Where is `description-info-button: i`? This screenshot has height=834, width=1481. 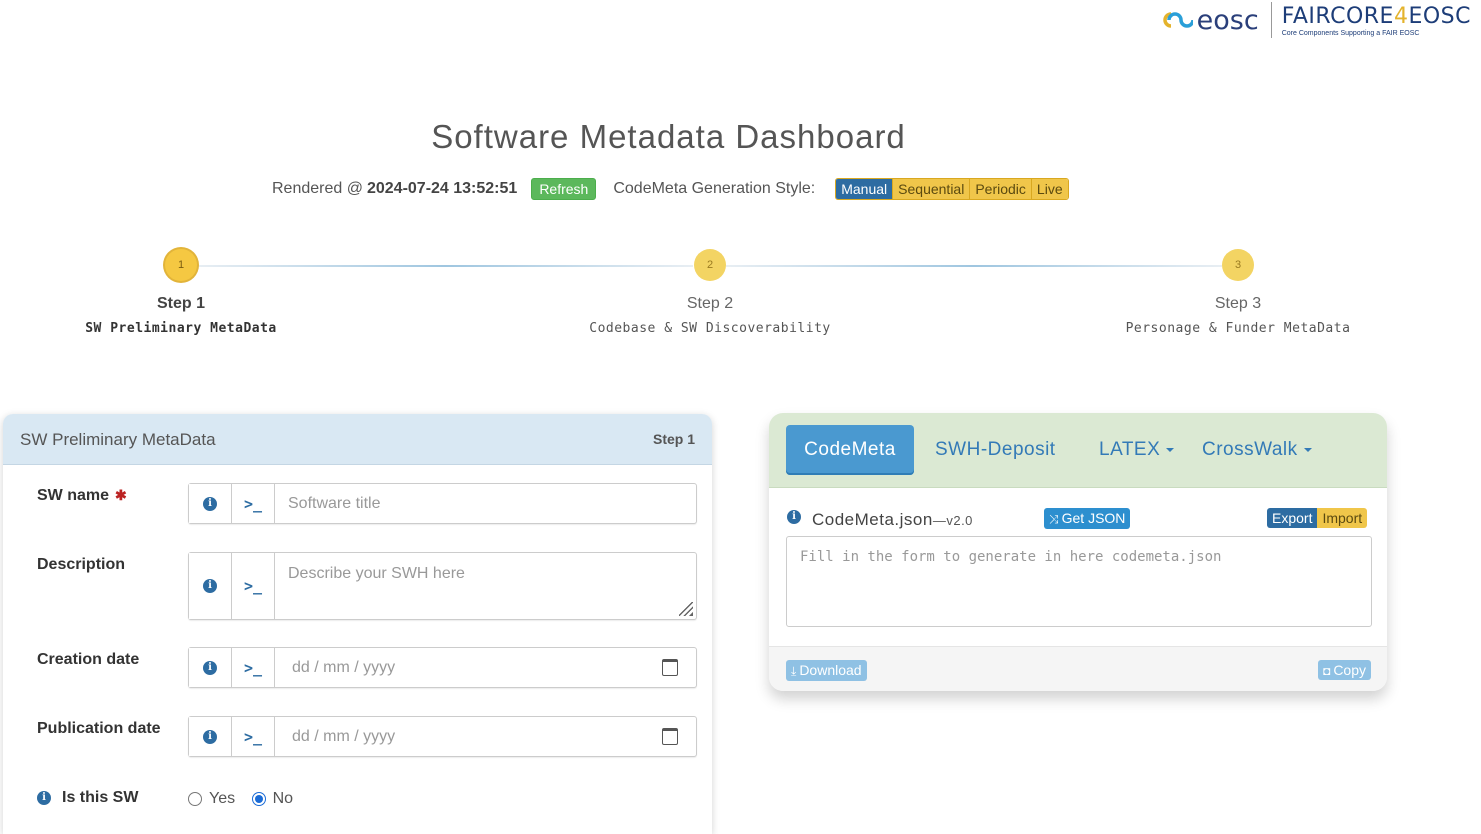
description-info-button: i is located at coordinates (210, 586).